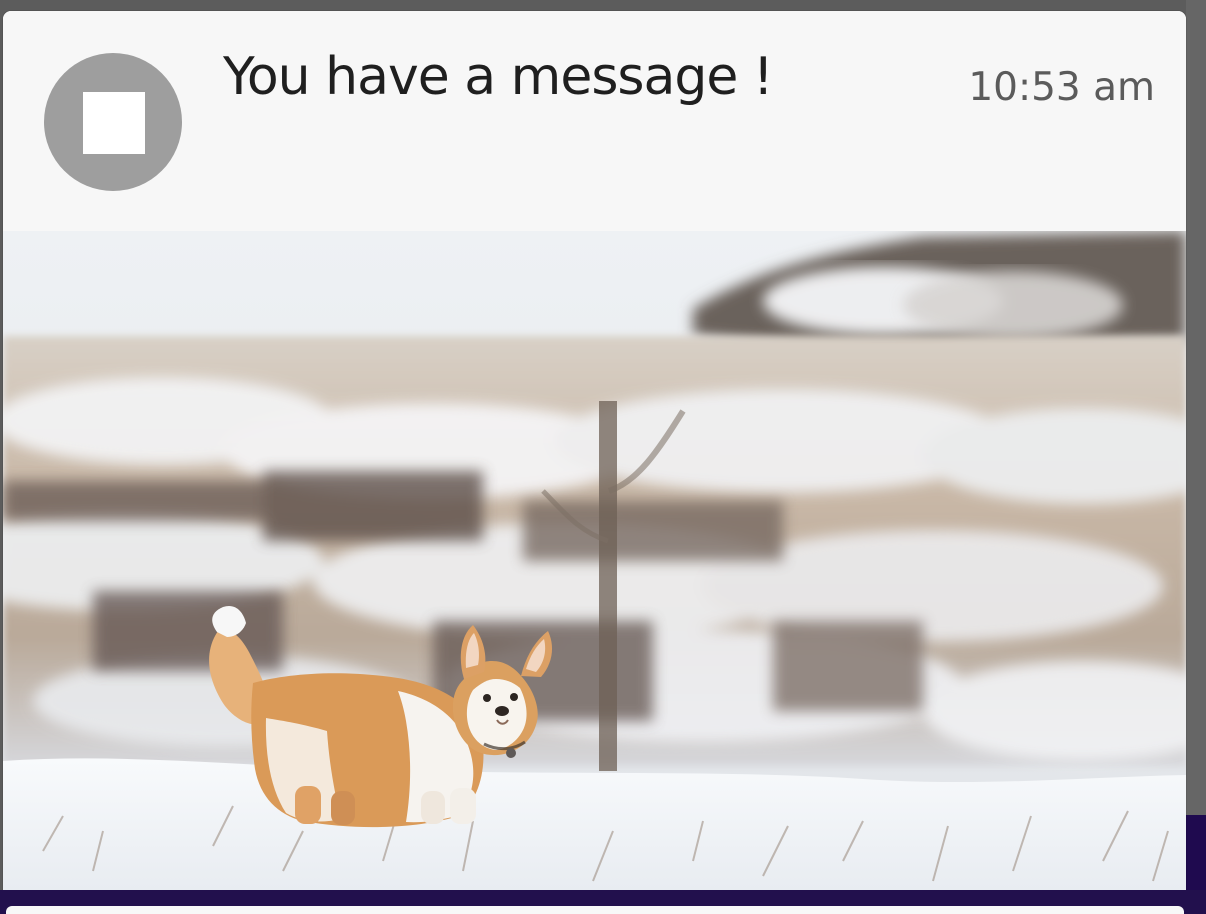 The image size is (1206, 914). I want to click on bottom-input-field, so click(595, 910).